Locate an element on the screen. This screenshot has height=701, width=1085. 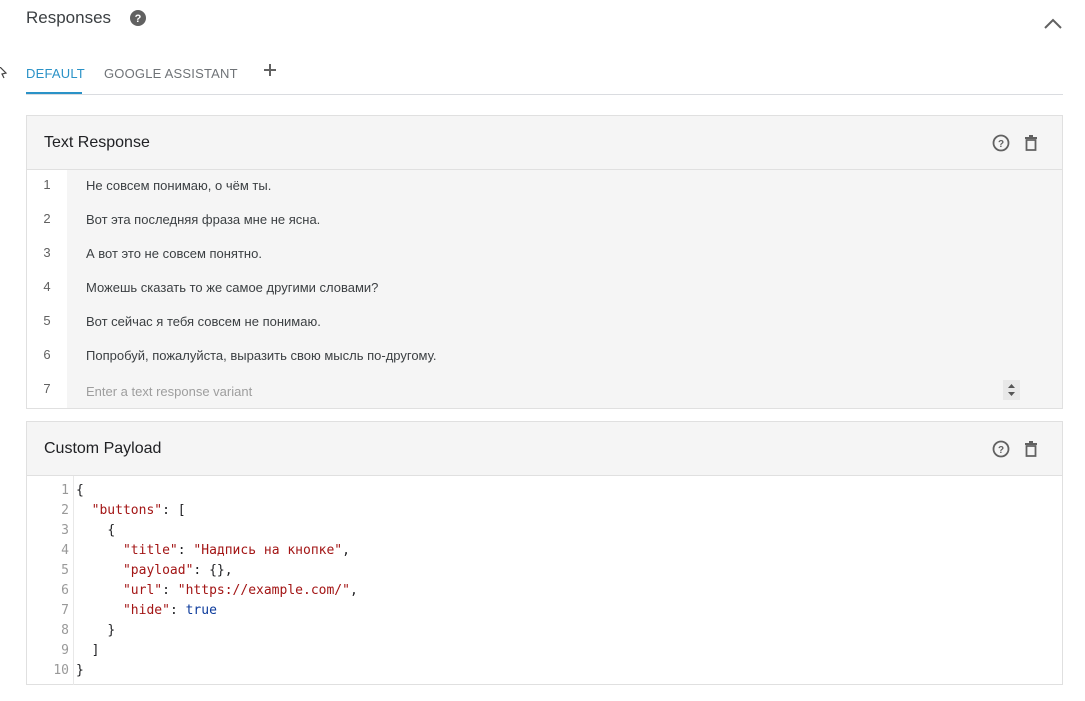
code-line: 10 } is located at coordinates (544, 671).